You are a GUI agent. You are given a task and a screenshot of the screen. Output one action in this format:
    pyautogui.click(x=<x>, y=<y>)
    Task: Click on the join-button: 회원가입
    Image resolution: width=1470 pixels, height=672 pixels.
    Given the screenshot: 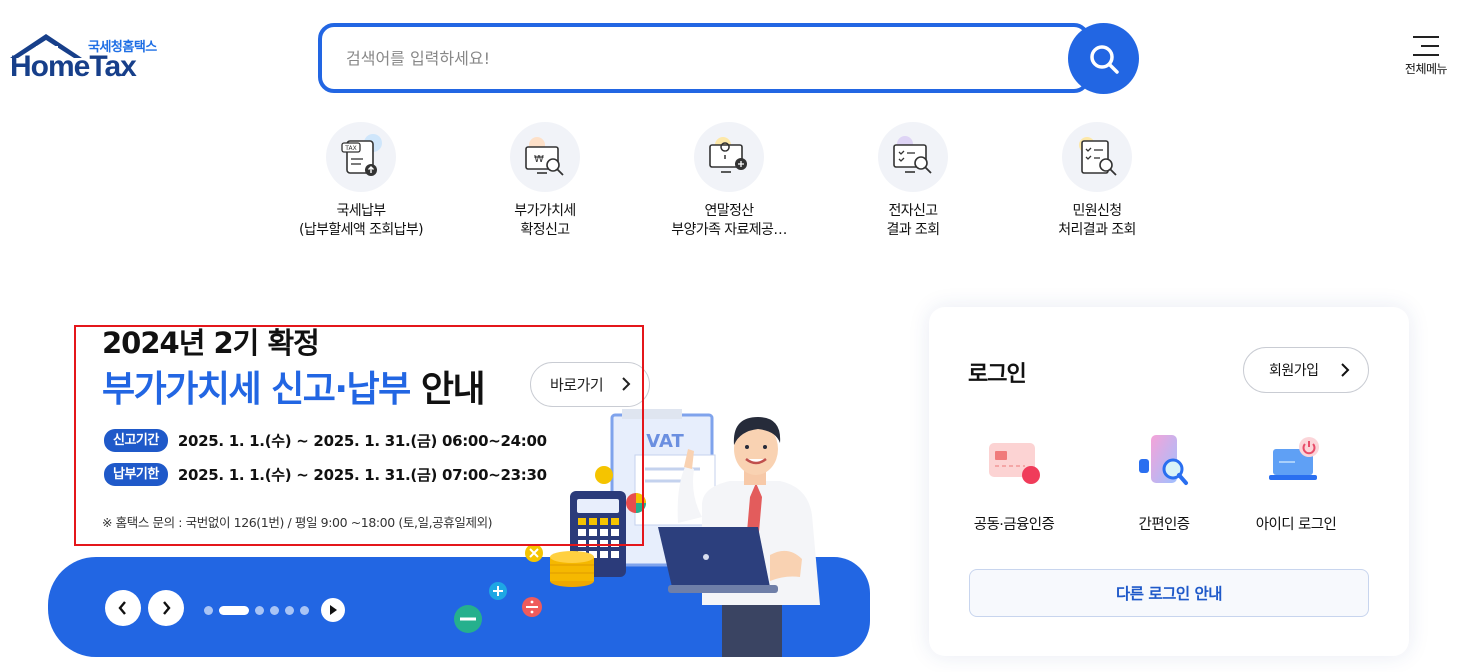 What is the action you would take?
    pyautogui.click(x=1306, y=370)
    